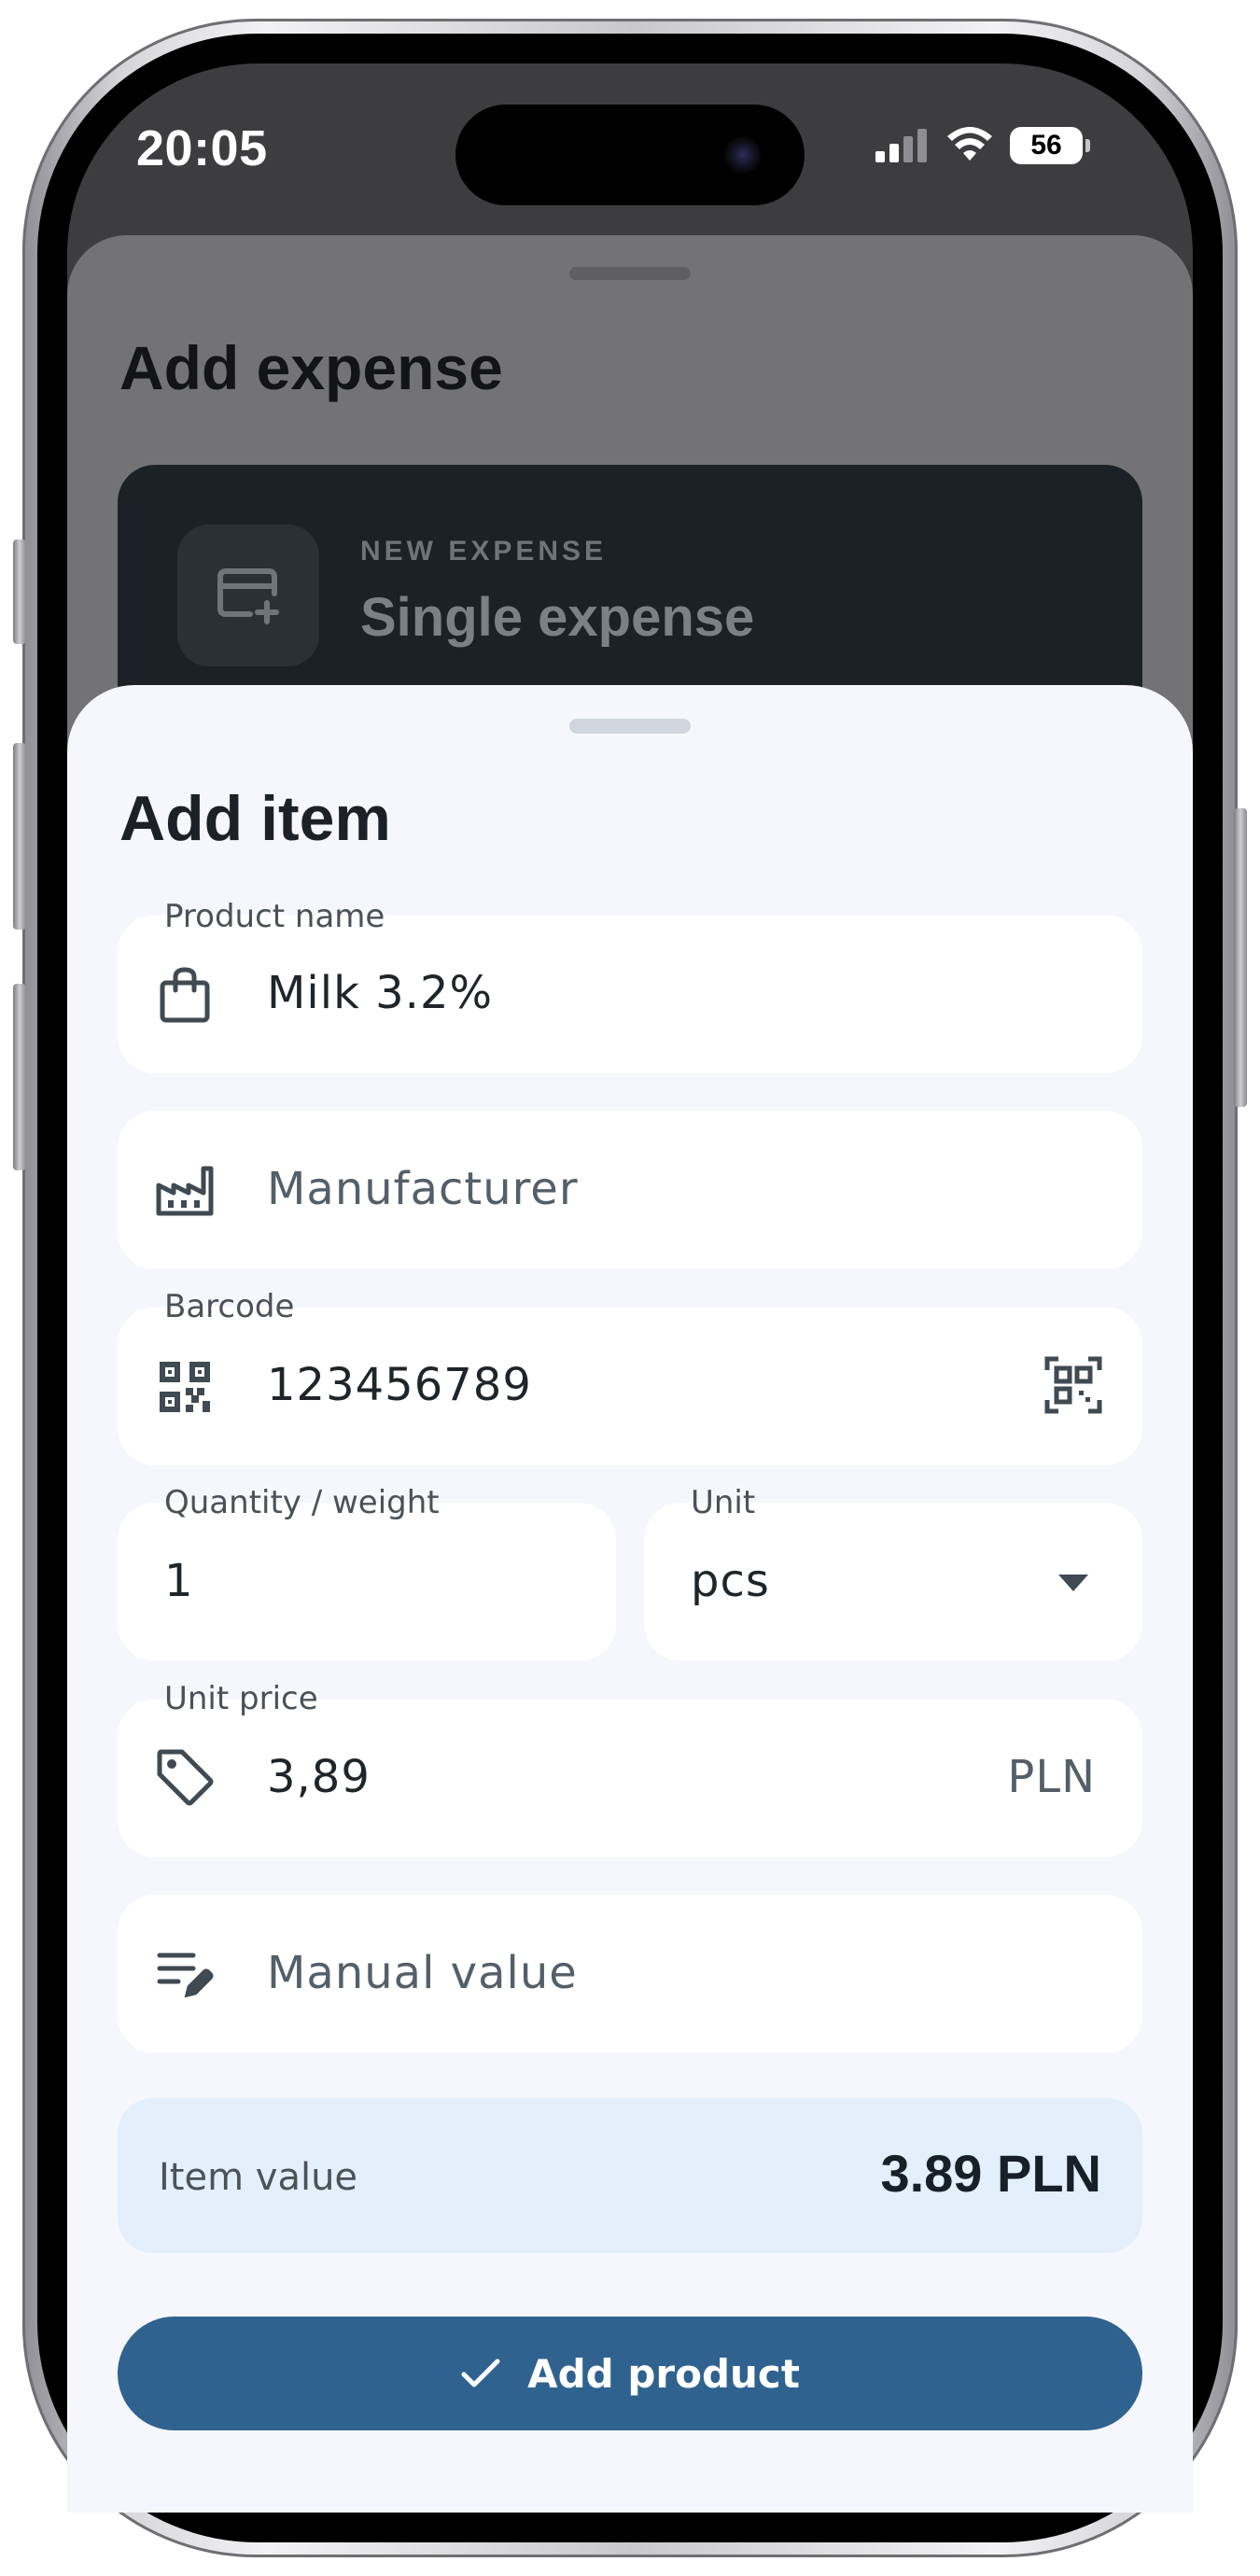  What do you see at coordinates (1073, 1385) in the screenshot?
I see `qr-scan-icon` at bounding box center [1073, 1385].